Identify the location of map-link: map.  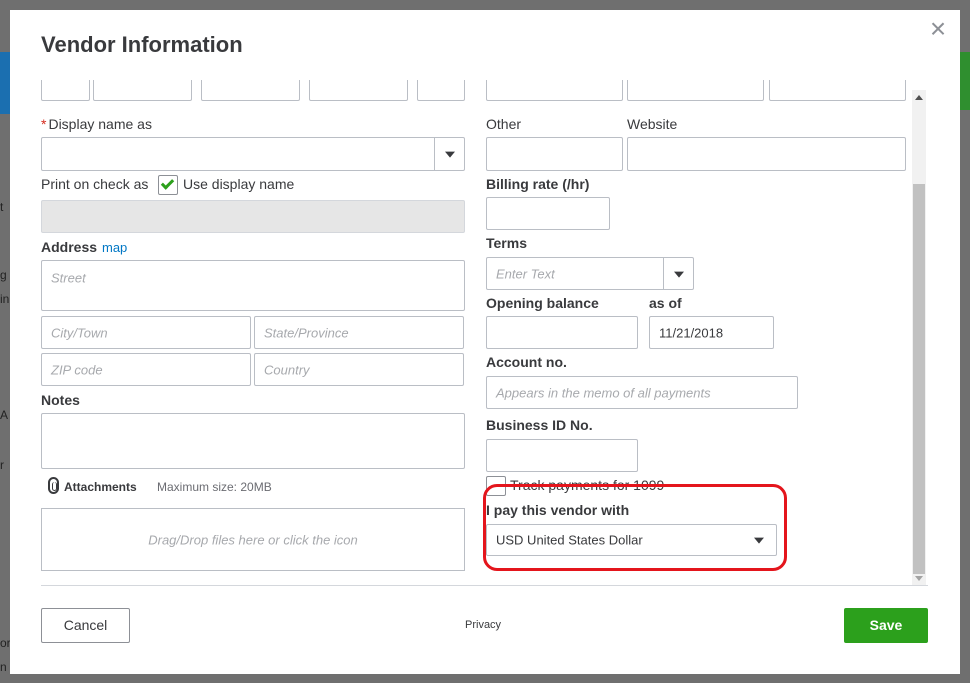
(114, 247).